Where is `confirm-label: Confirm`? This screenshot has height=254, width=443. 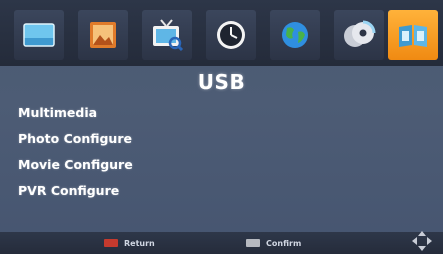 confirm-label: Confirm is located at coordinates (284, 243).